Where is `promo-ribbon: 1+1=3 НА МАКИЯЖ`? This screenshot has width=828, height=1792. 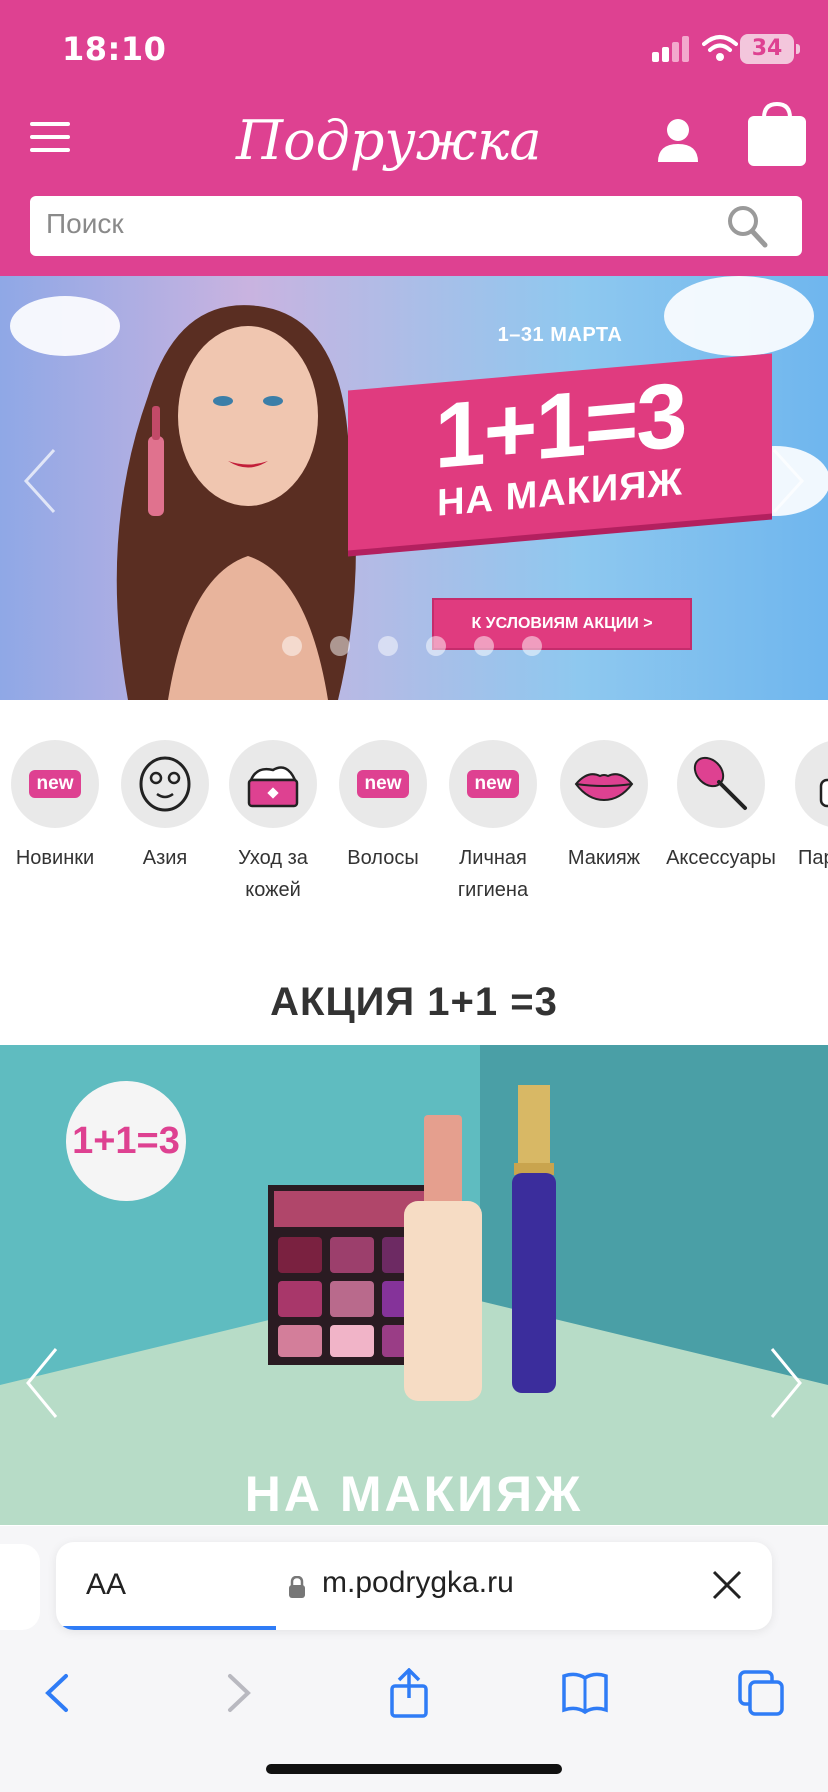
promo-ribbon: 1+1=3 НА МАКИЯЖ is located at coordinates (560, 452).